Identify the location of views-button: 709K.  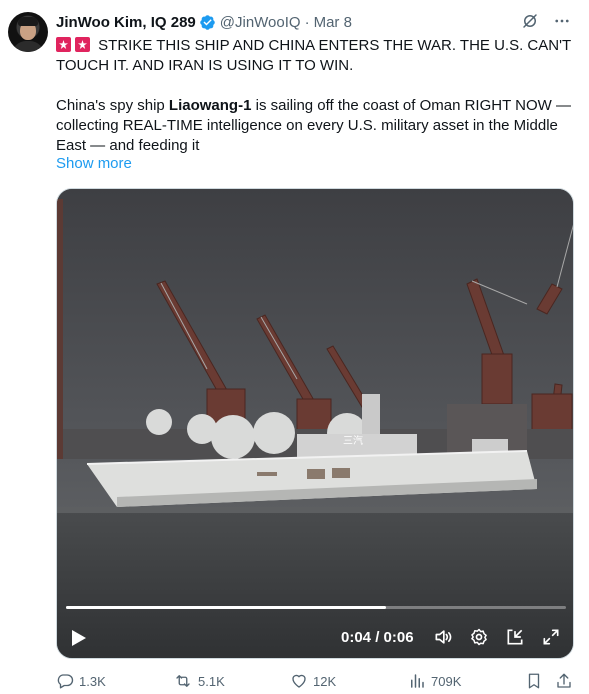
(434, 681).